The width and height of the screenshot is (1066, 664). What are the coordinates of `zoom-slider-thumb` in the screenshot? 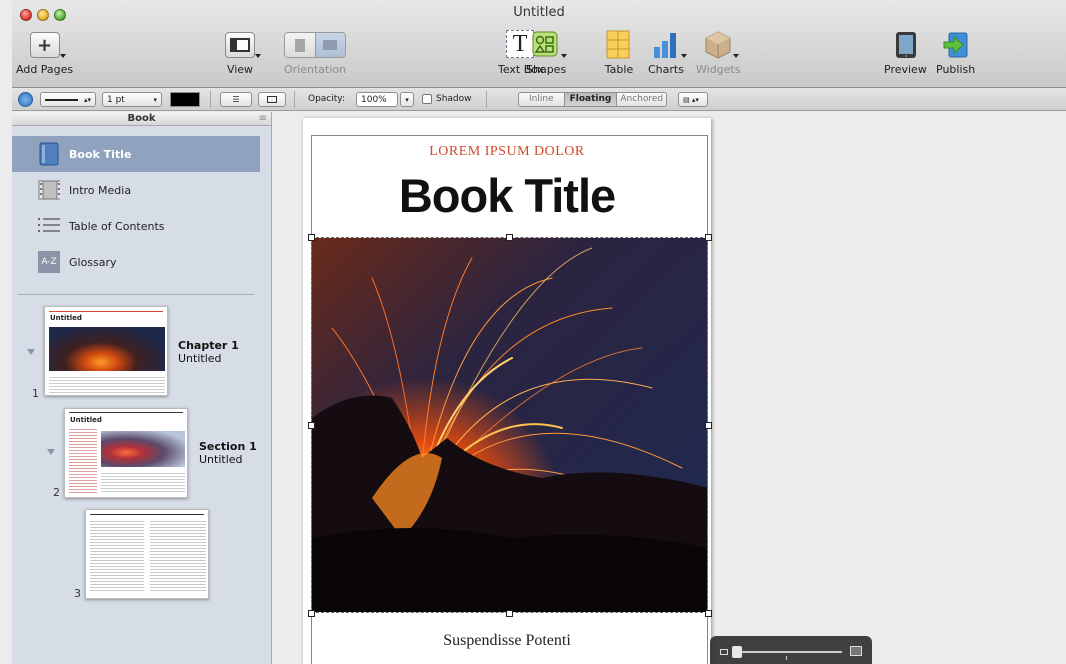 It's located at (737, 652).